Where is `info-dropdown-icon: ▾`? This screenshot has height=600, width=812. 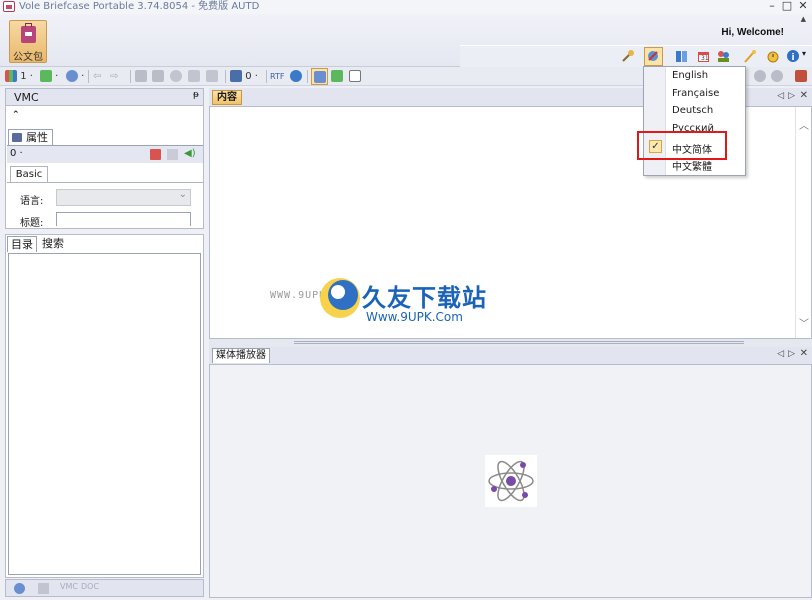
info-dropdown-icon: ▾ is located at coordinates (807, 56).